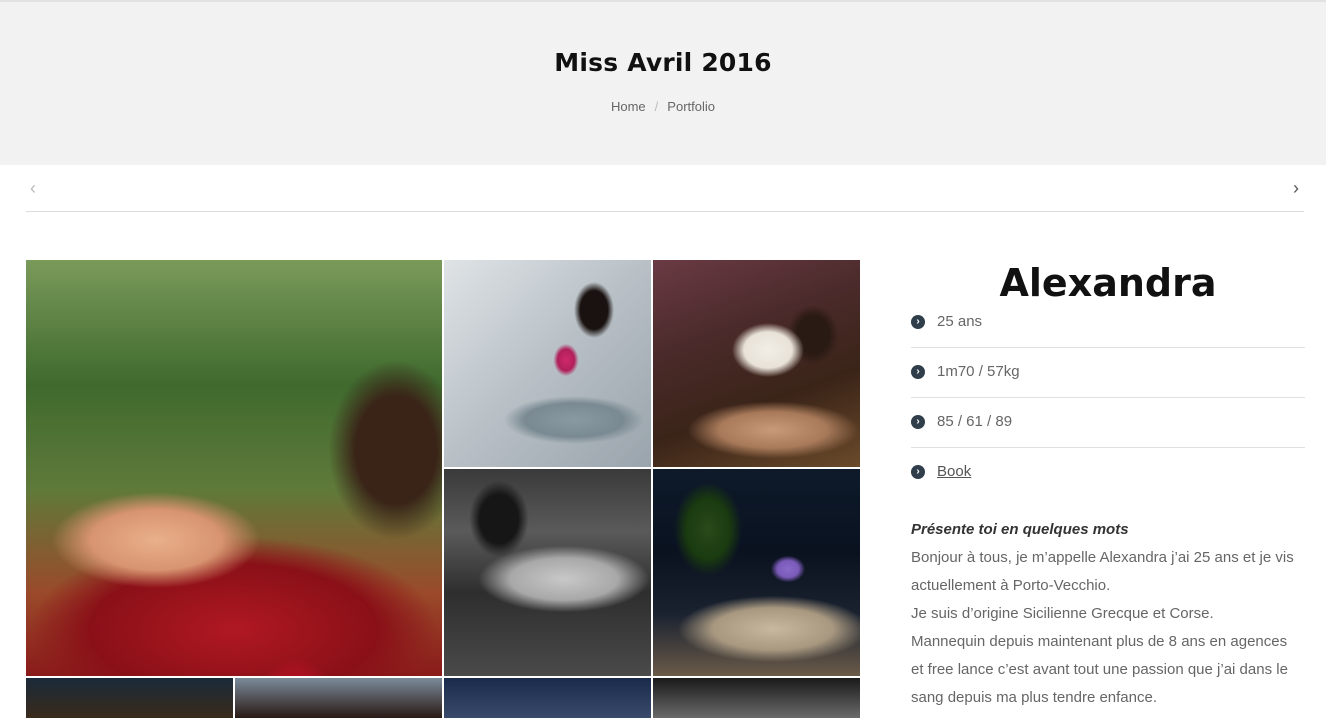 This screenshot has width=1326, height=718. What do you see at coordinates (628, 106) in the screenshot?
I see `breadcrumb-home-link: Home` at bounding box center [628, 106].